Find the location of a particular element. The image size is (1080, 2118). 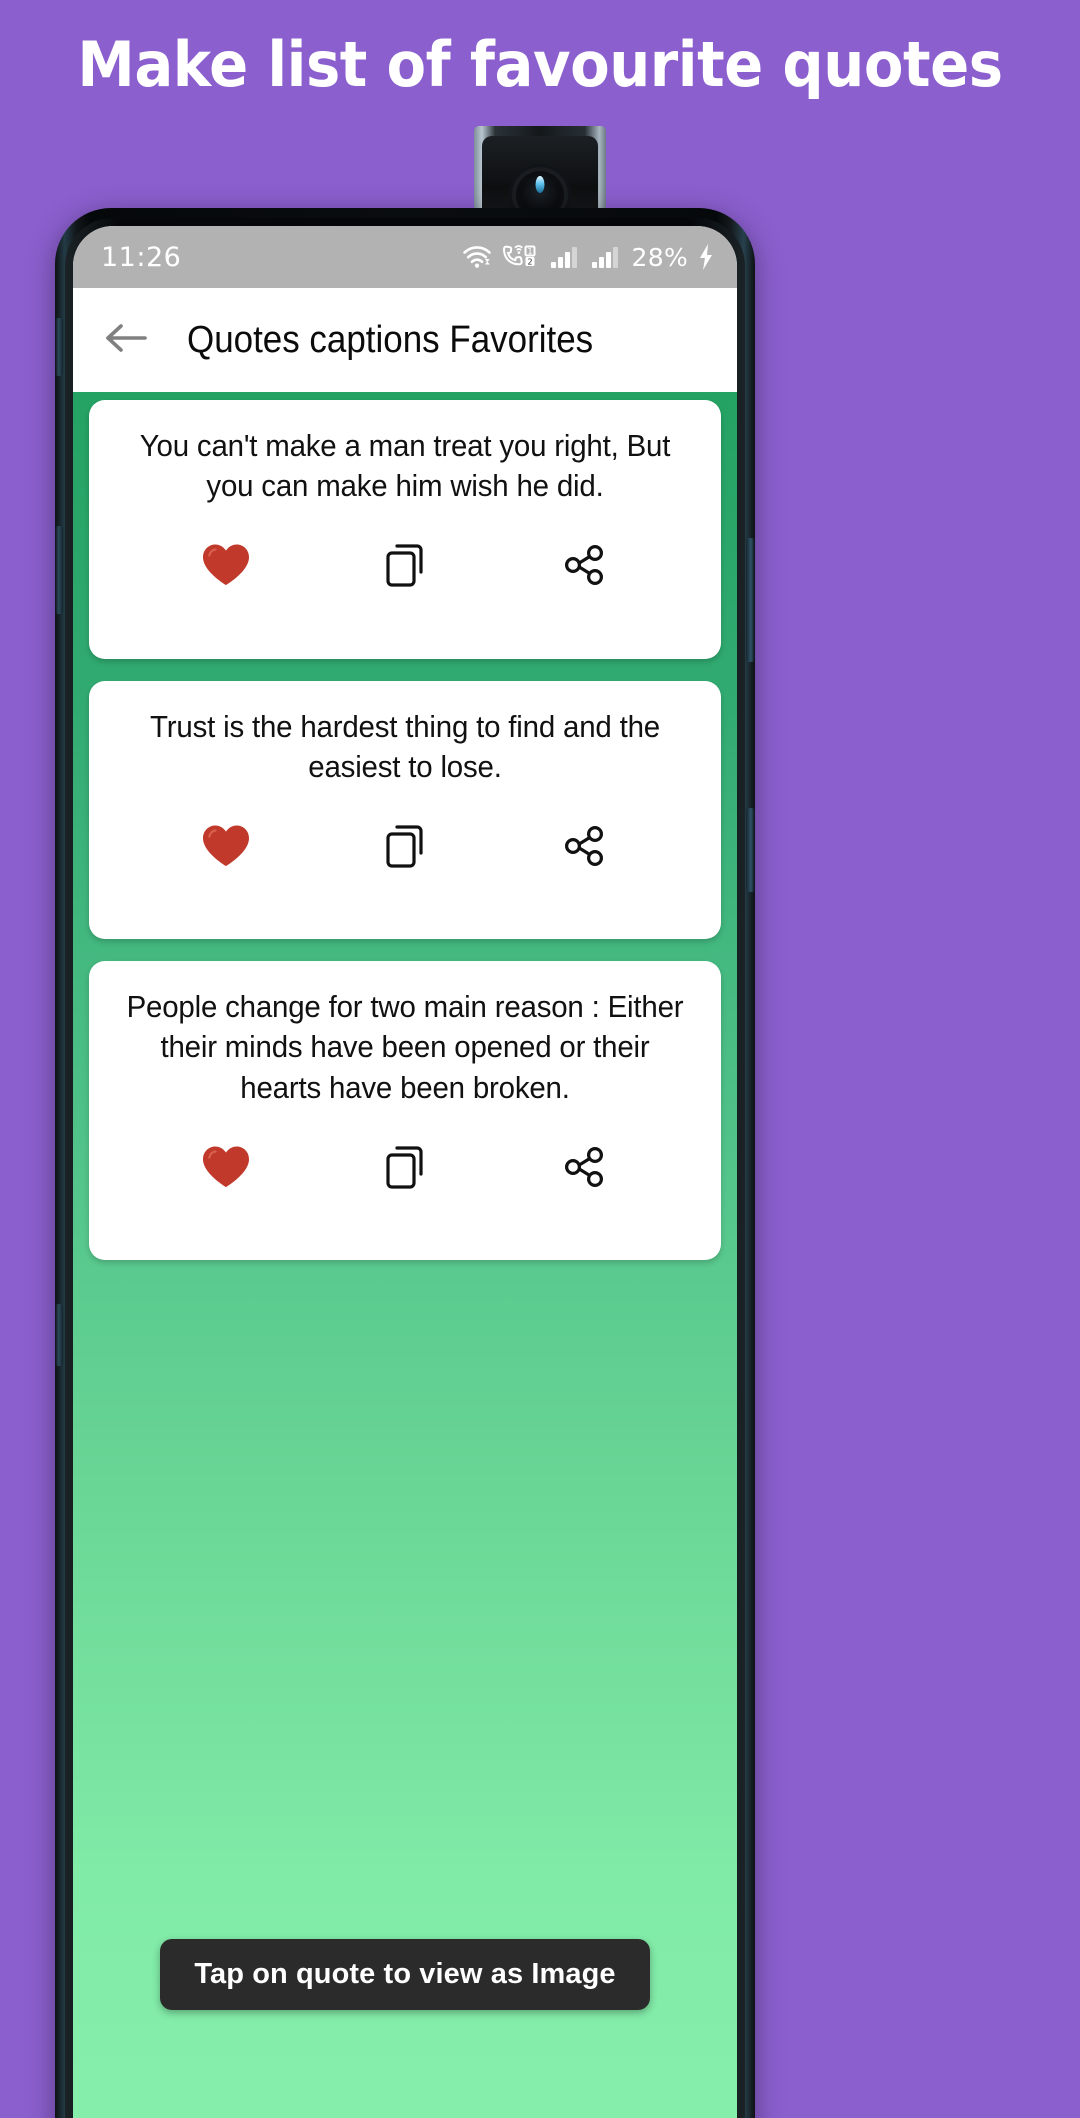

power-button is located at coordinates (750, 600).